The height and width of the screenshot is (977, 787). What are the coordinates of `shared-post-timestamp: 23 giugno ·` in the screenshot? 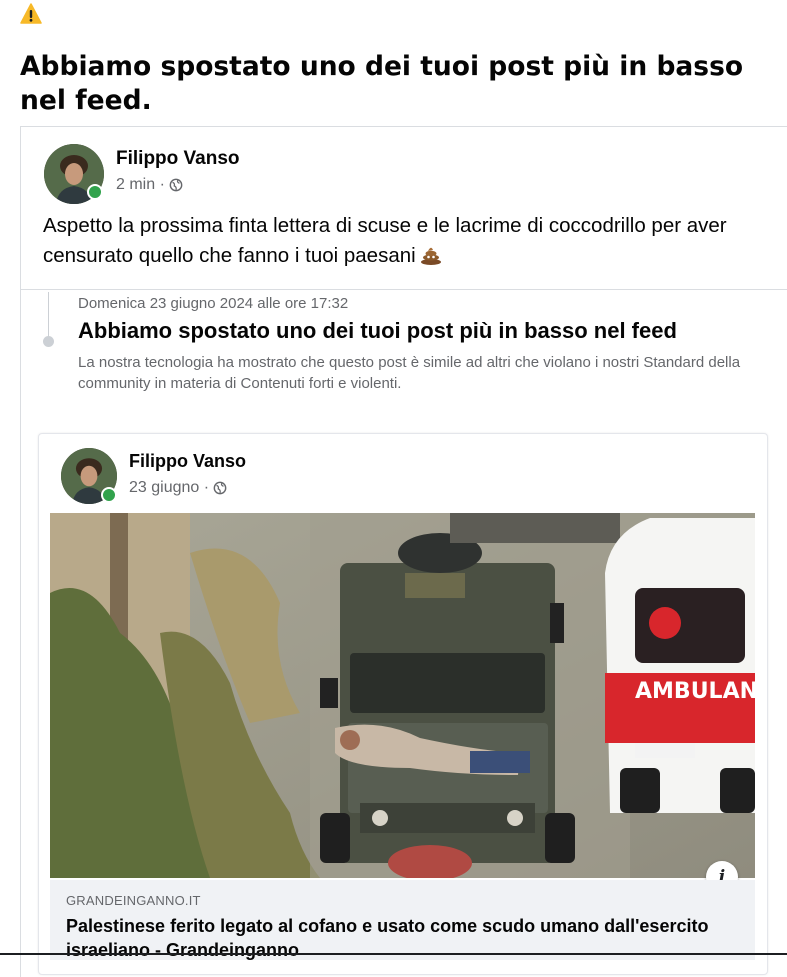 It's located at (169, 488).